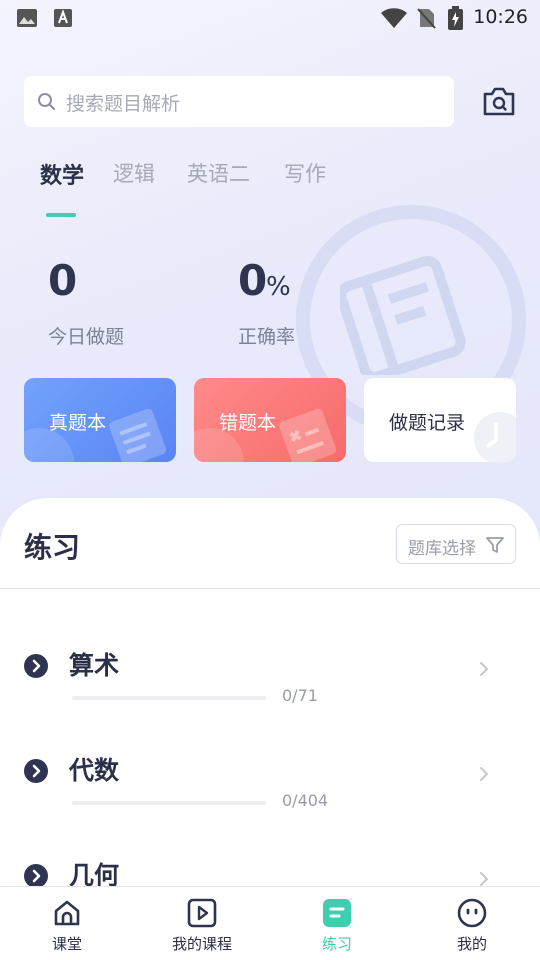 This screenshot has height=960, width=540. I want to click on nav-item-profile: 我的, so click(472, 923).